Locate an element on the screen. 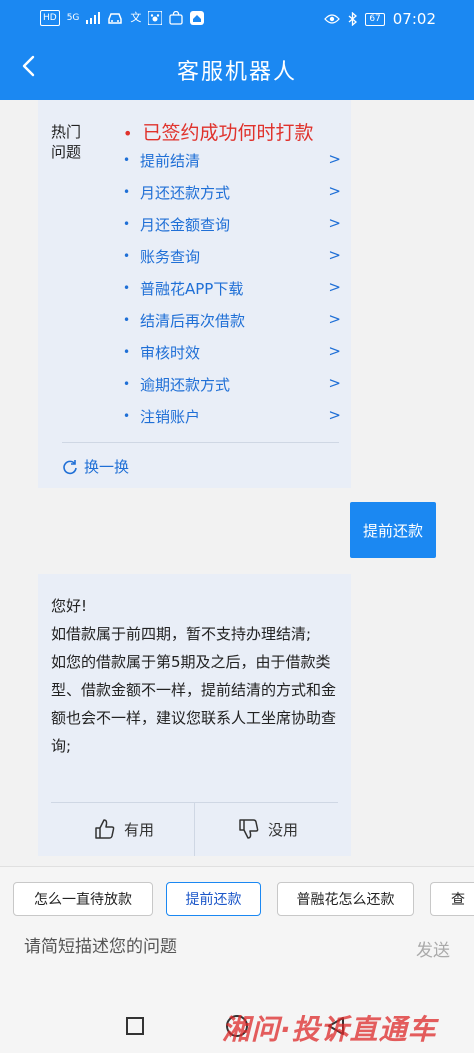 This screenshot has height=1053, width=474. quick-reply-chip: 怎么一直待放款 is located at coordinates (83, 899).